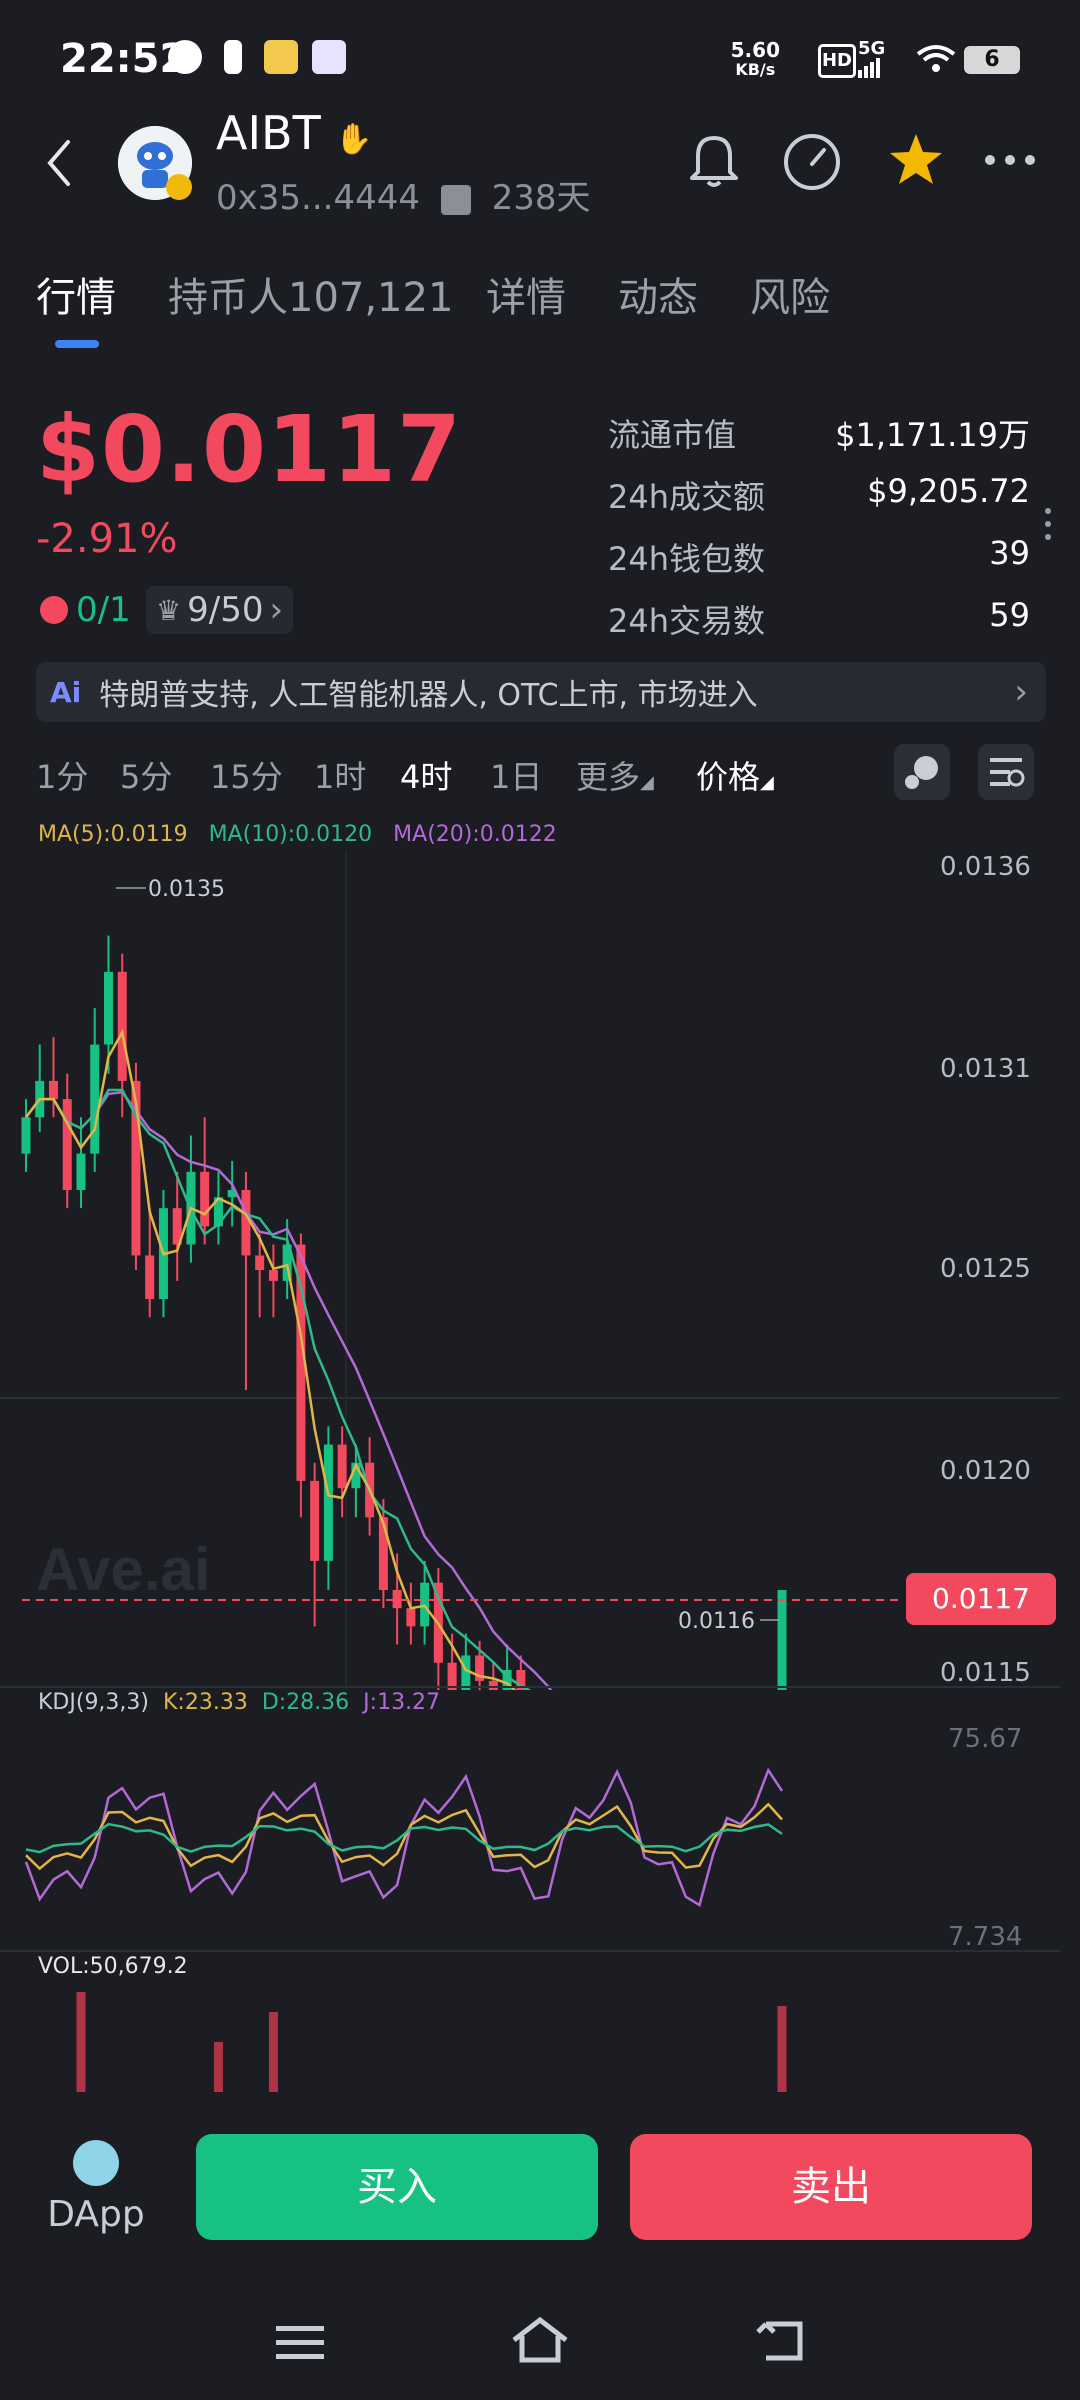 The width and height of the screenshot is (1080, 2400). I want to click on indicator-settings-button, so click(922, 772).